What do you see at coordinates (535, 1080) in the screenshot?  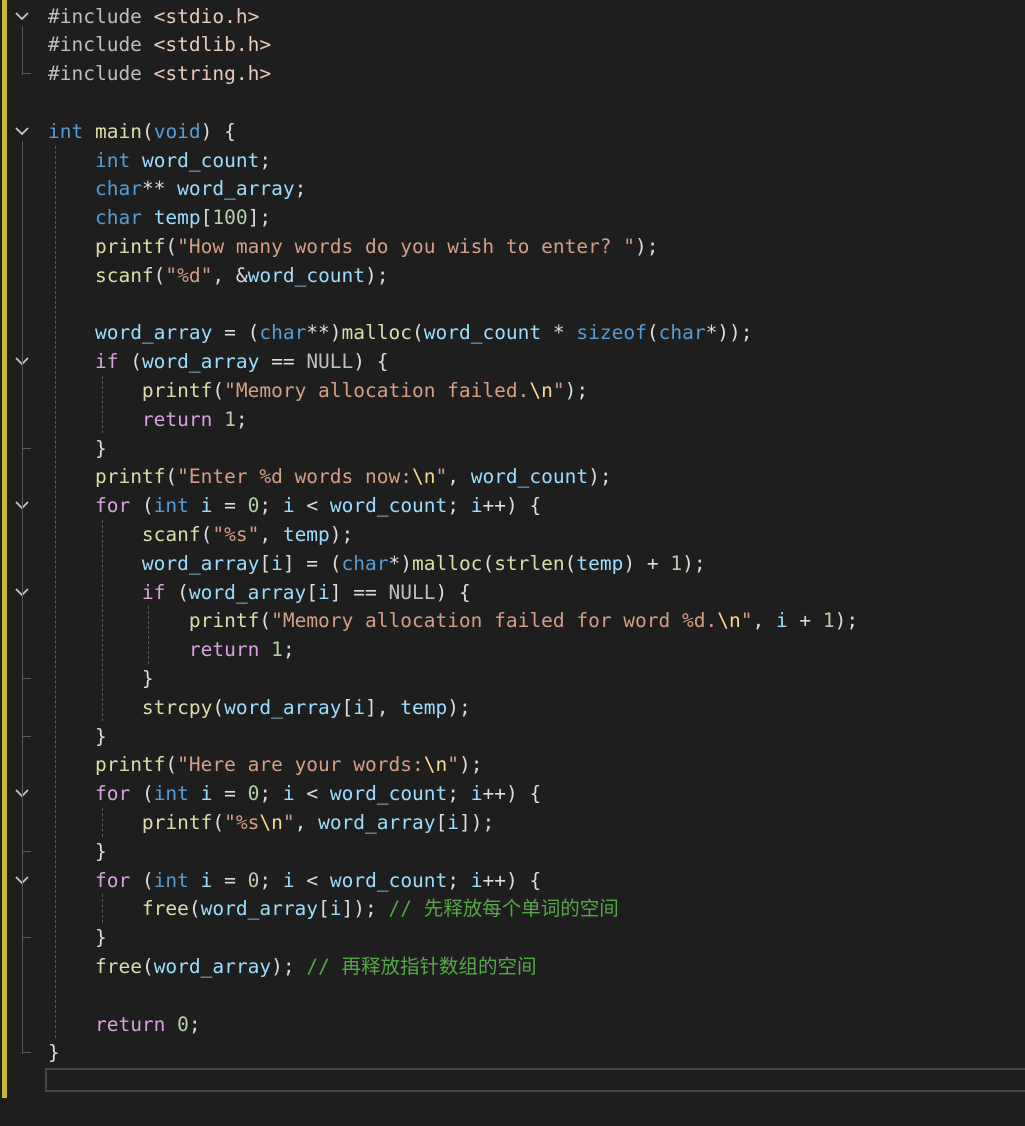 I see `current-line-highlight` at bounding box center [535, 1080].